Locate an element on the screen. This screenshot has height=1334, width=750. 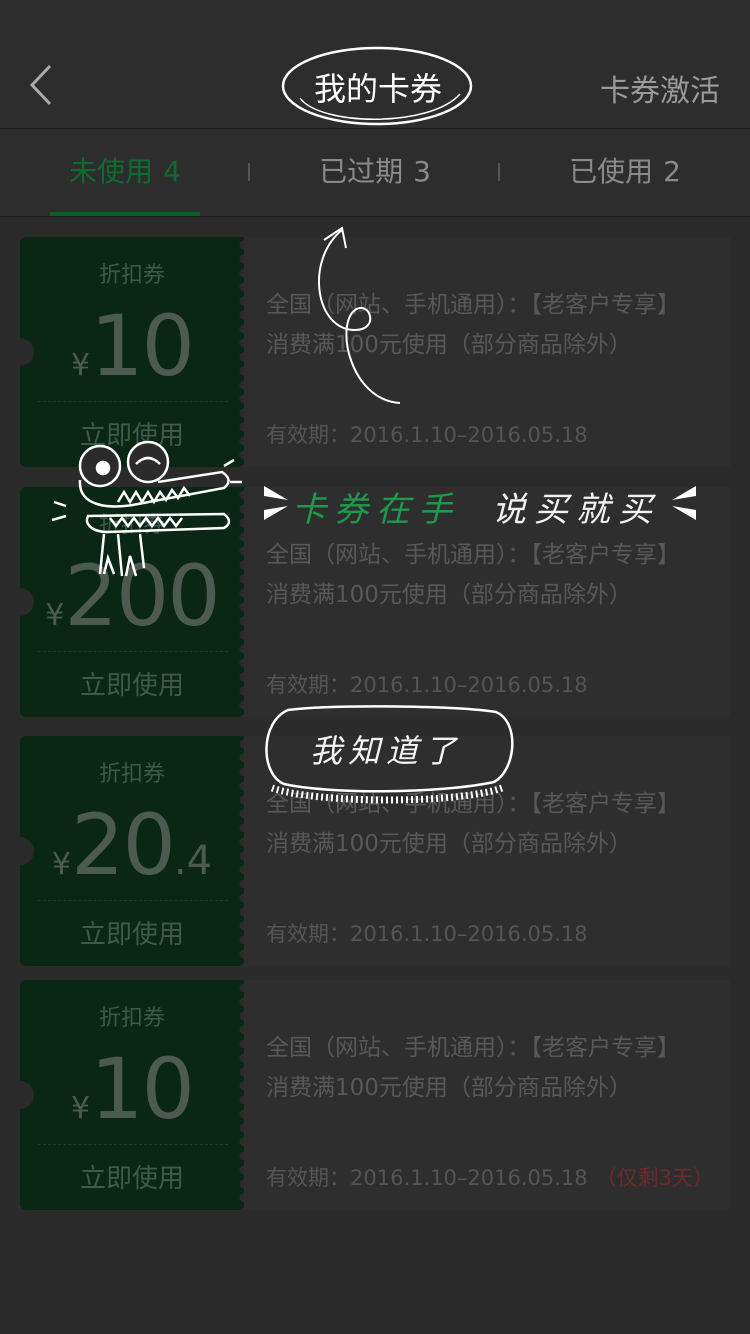
coupon-amount: ¥20.4 is located at coordinates (132, 845).